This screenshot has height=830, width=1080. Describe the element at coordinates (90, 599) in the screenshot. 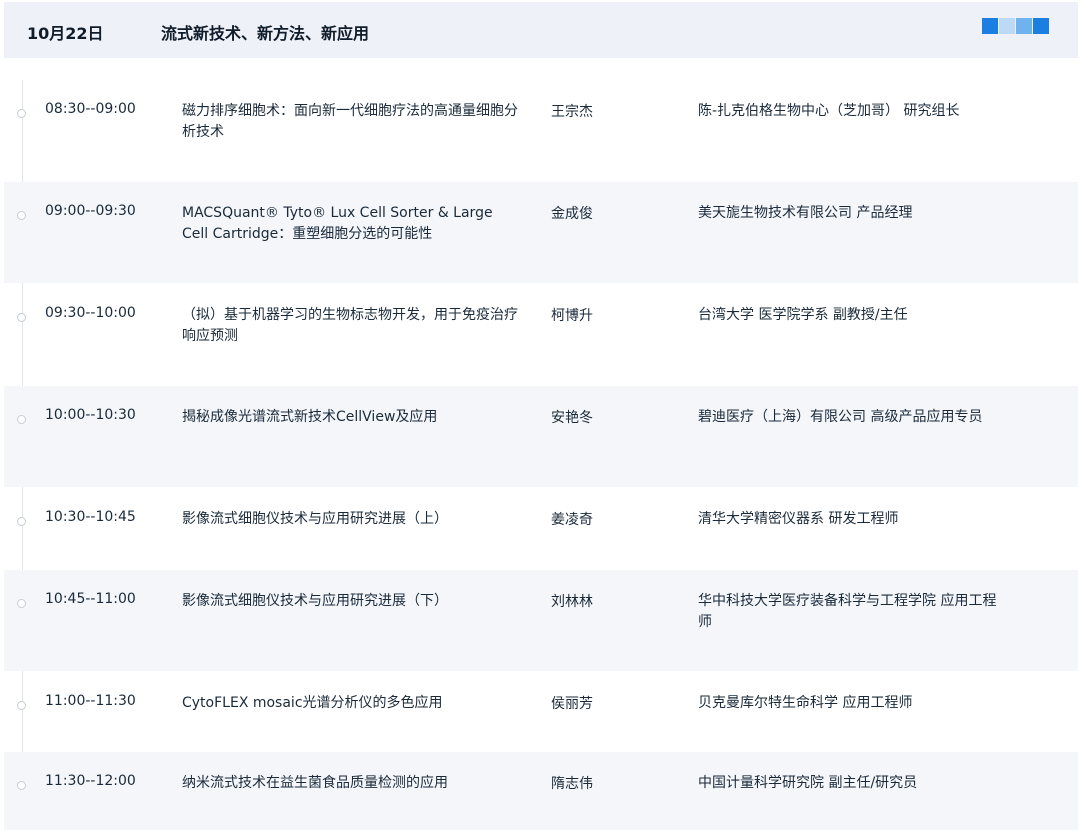

I see `session-time: 10:45--11:00` at that location.